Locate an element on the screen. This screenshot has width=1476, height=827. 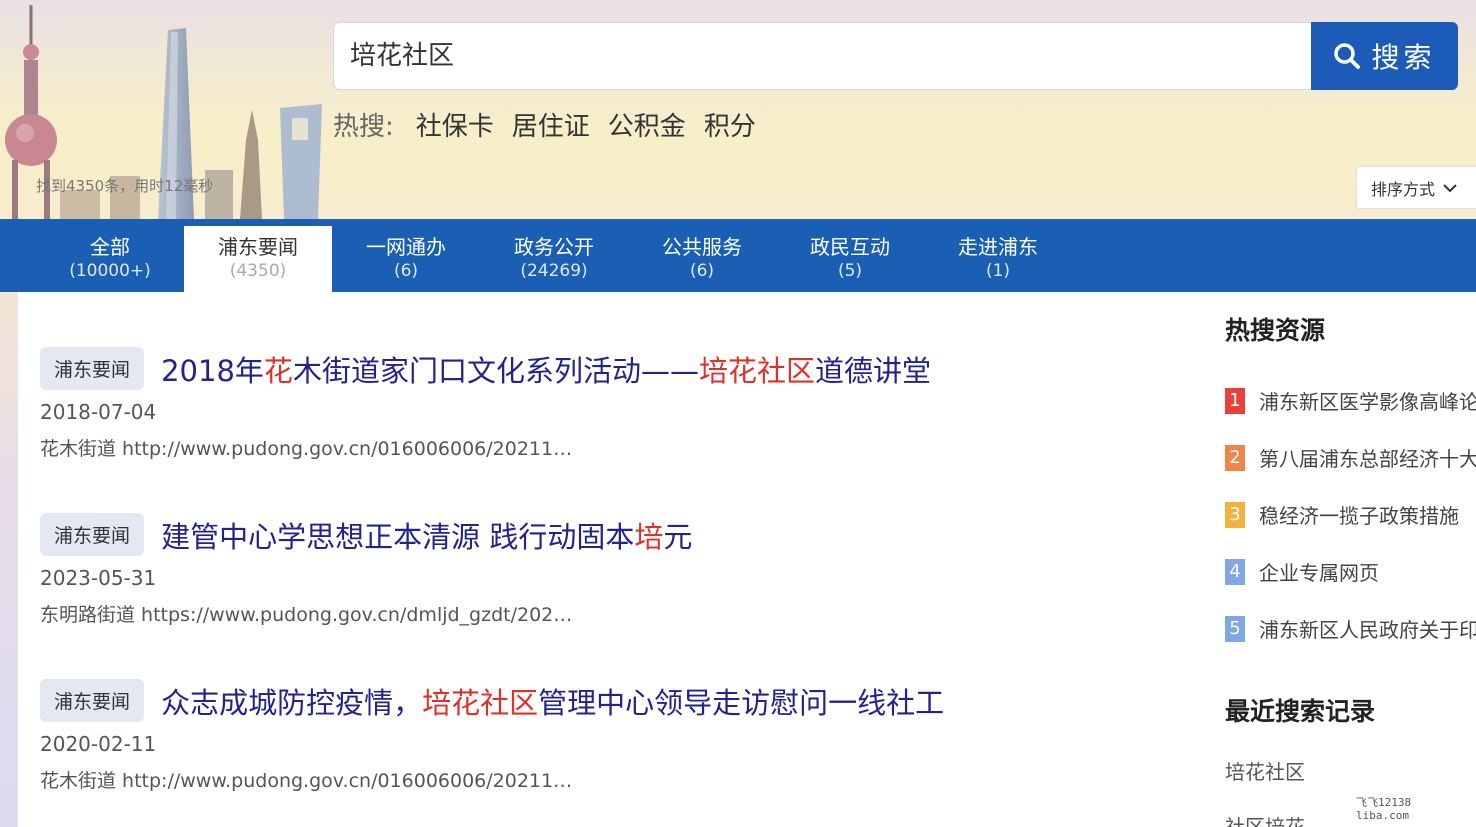
tab-all: 全部 (10000+) is located at coordinates (110, 255).